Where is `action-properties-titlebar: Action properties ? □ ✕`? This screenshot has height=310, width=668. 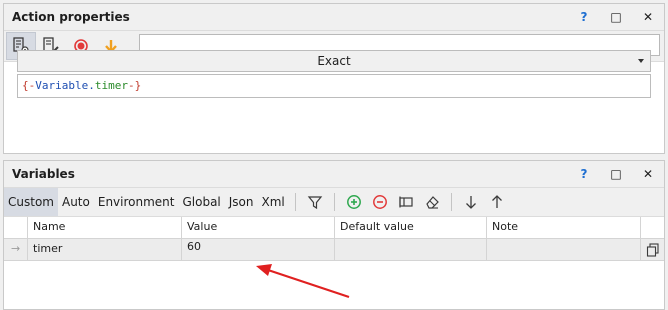 action-properties-titlebar: Action properties ? □ ✕ is located at coordinates (334, 17).